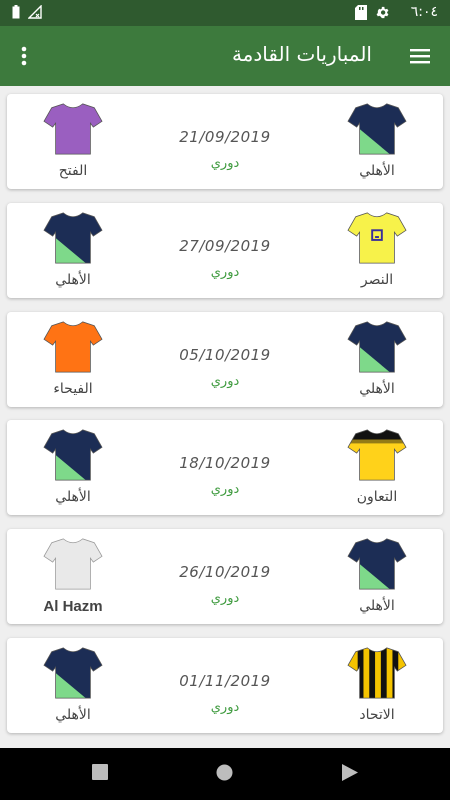 The image size is (450, 800). What do you see at coordinates (225, 137) in the screenshot?
I see `match-date: 21/09/2019` at bounding box center [225, 137].